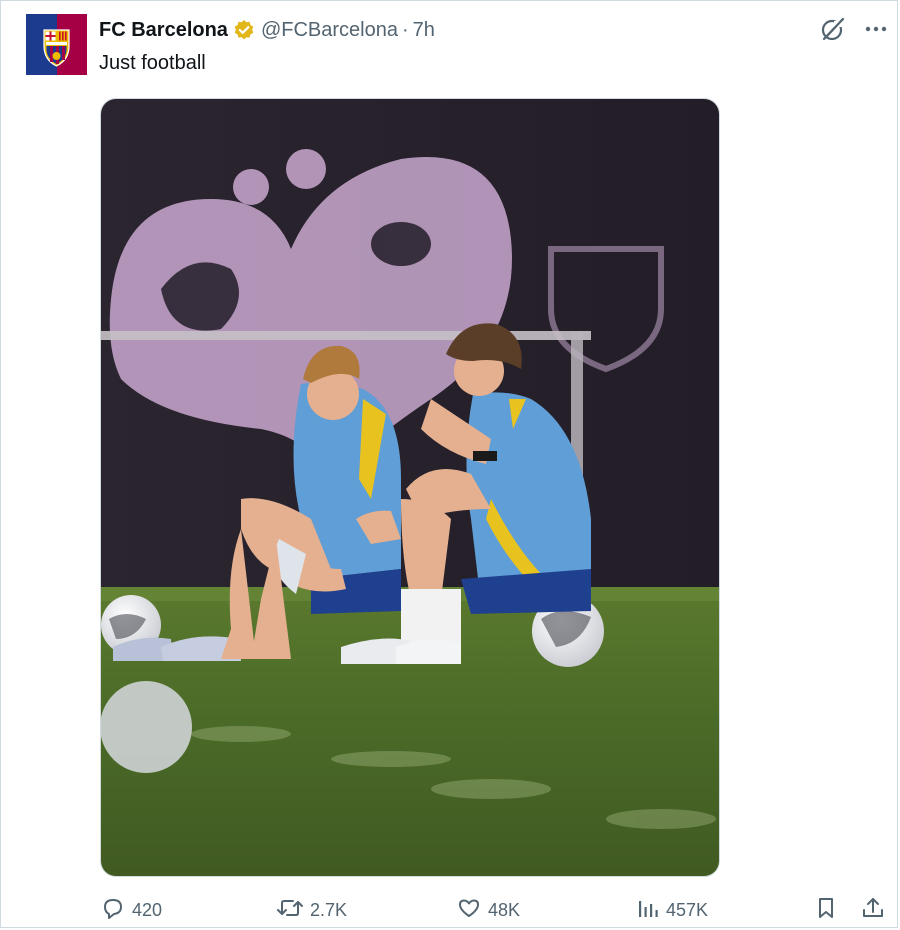 This screenshot has width=900, height=930. I want to click on like-icon, so click(469, 910).